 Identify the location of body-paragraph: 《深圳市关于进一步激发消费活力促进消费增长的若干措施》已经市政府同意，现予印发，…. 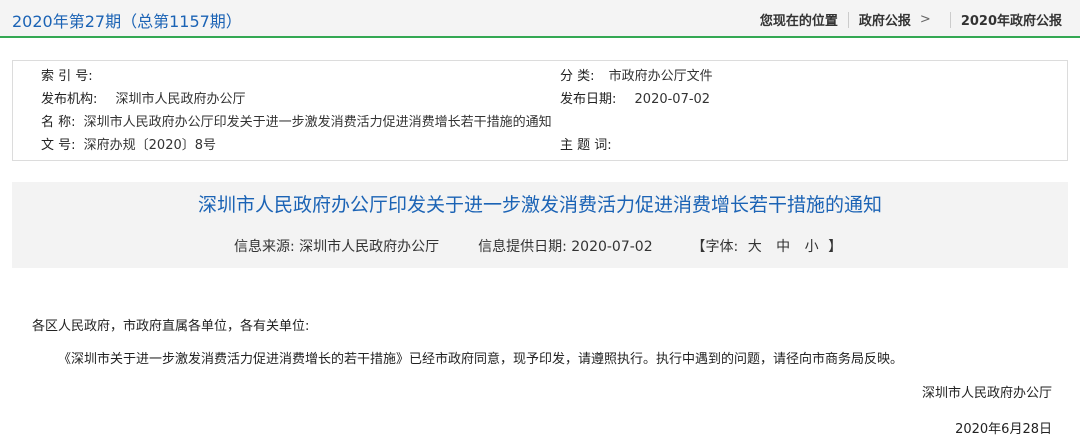
(481, 359).